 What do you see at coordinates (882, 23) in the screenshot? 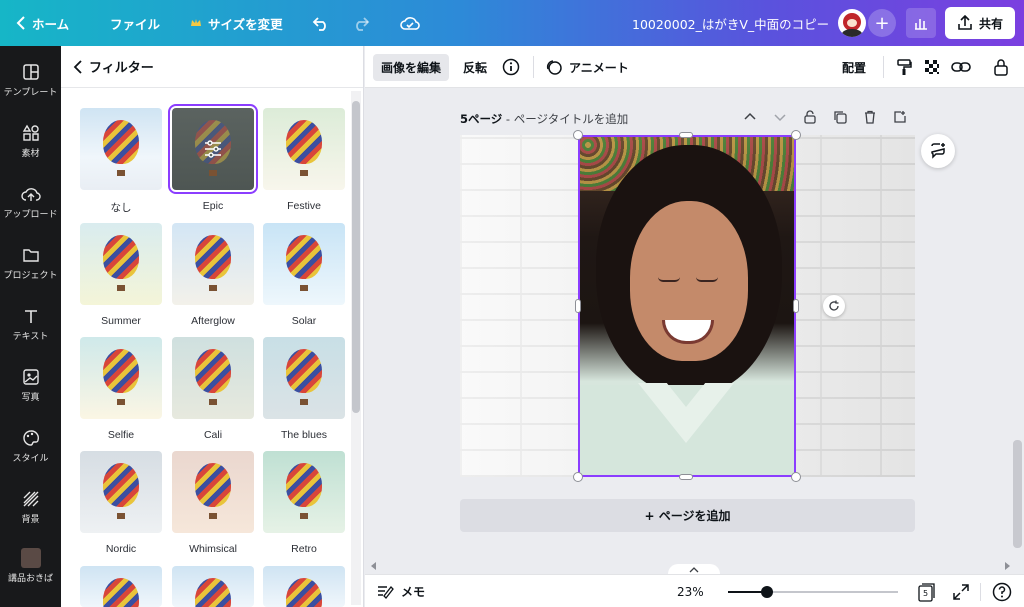
I see `invite-button: +` at bounding box center [882, 23].